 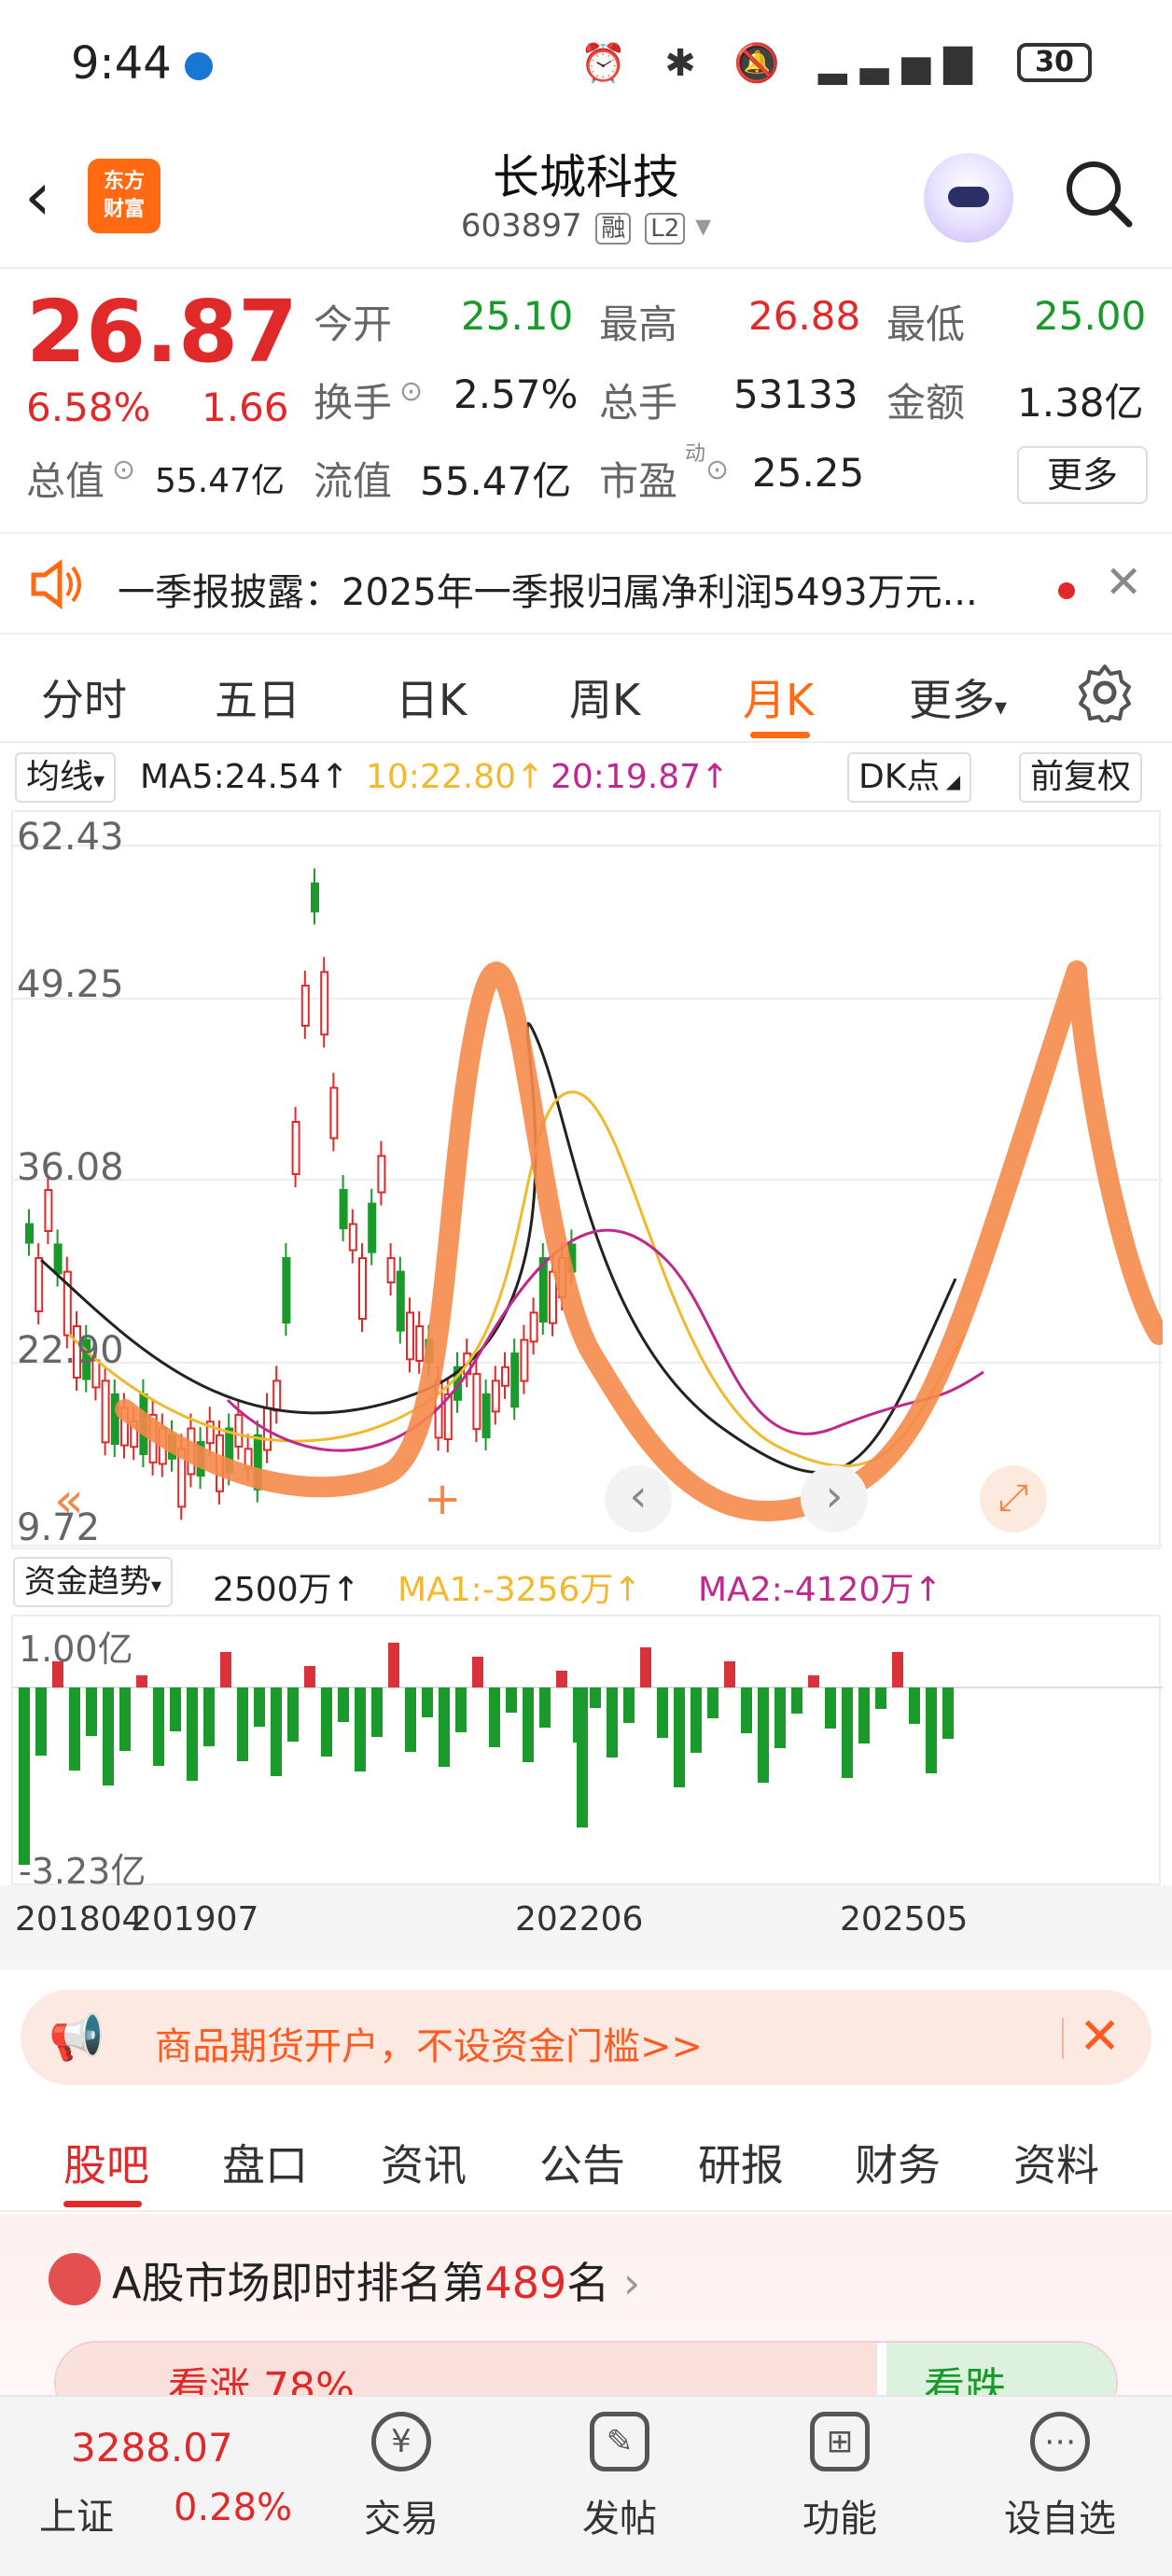 What do you see at coordinates (455, 777) in the screenshot?
I see `ma10-value: 10:22.80↑` at bounding box center [455, 777].